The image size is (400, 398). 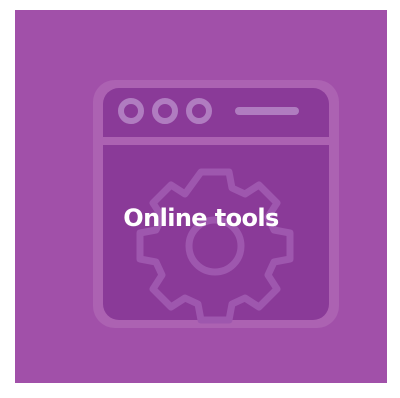 What do you see at coordinates (216, 141) in the screenshot?
I see `title-bar-divider` at bounding box center [216, 141].